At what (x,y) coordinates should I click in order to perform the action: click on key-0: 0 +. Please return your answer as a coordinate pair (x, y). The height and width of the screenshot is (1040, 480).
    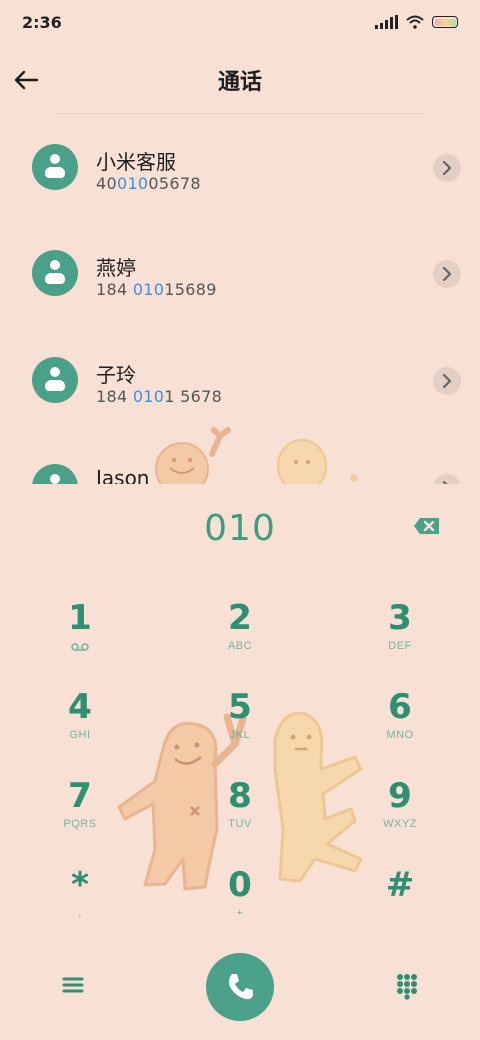
    Looking at the image, I should click on (240, 904).